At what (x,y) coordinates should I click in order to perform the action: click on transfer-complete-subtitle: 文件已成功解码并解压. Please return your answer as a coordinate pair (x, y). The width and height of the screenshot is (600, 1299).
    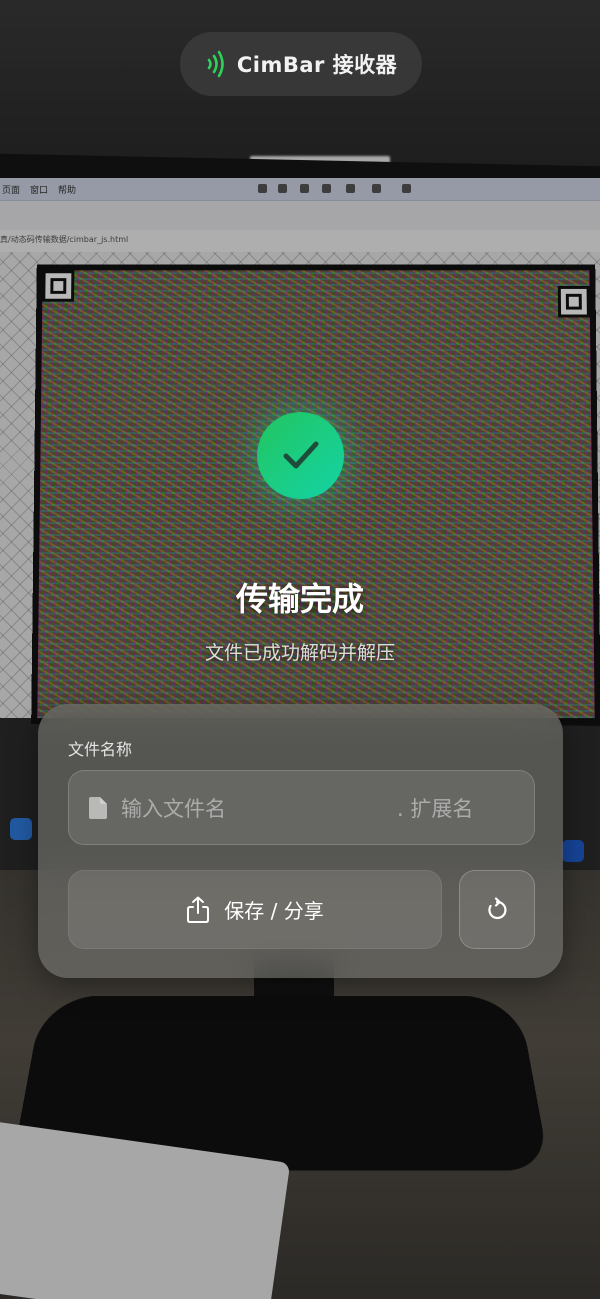
    Looking at the image, I should click on (299, 653).